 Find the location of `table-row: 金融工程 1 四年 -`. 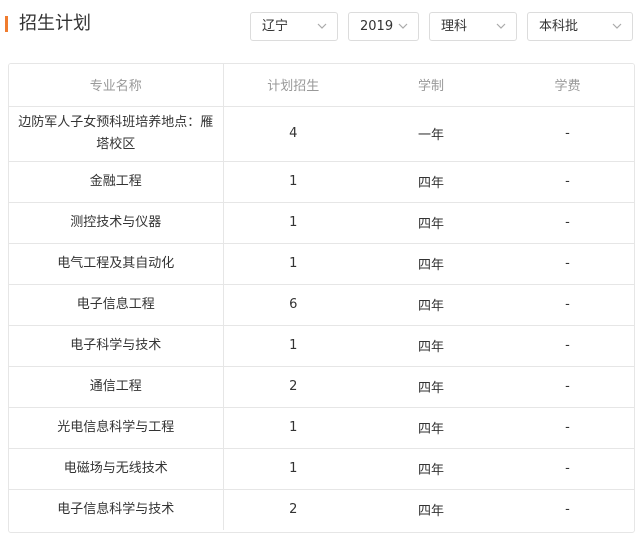

table-row: 金融工程 1 四年 - is located at coordinates (321, 182).